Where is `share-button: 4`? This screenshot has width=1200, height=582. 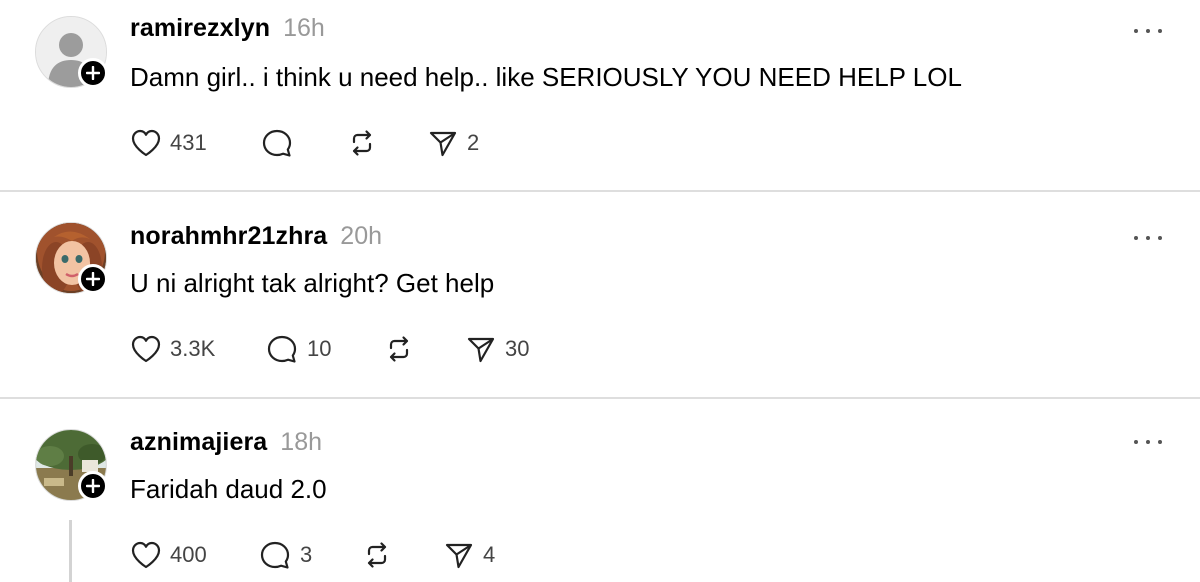 share-button: 4 is located at coordinates (469, 555).